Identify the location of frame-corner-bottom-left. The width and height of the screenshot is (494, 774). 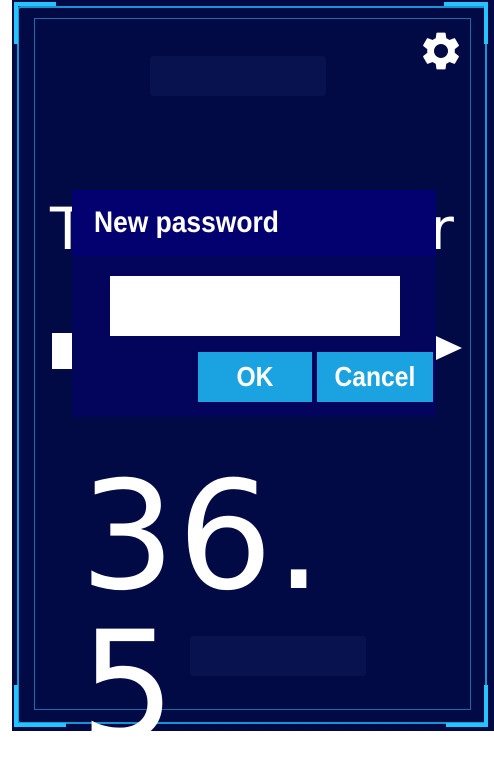
(40, 706).